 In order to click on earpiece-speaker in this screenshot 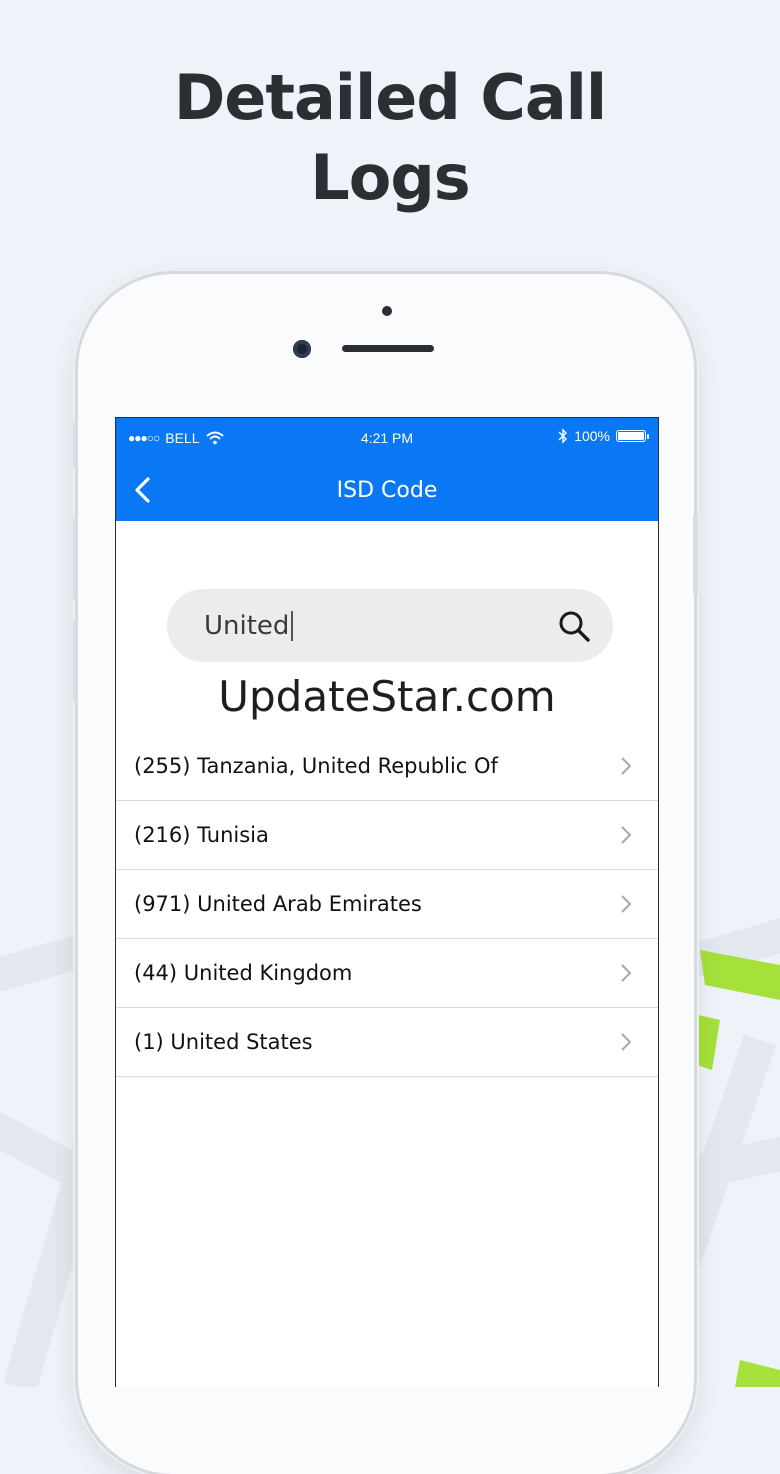, I will do `click(388, 348)`.